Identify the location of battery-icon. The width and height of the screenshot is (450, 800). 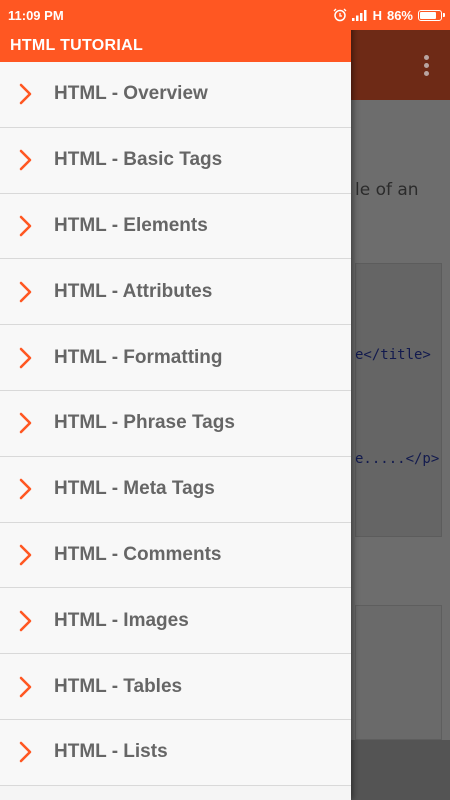
(431, 15).